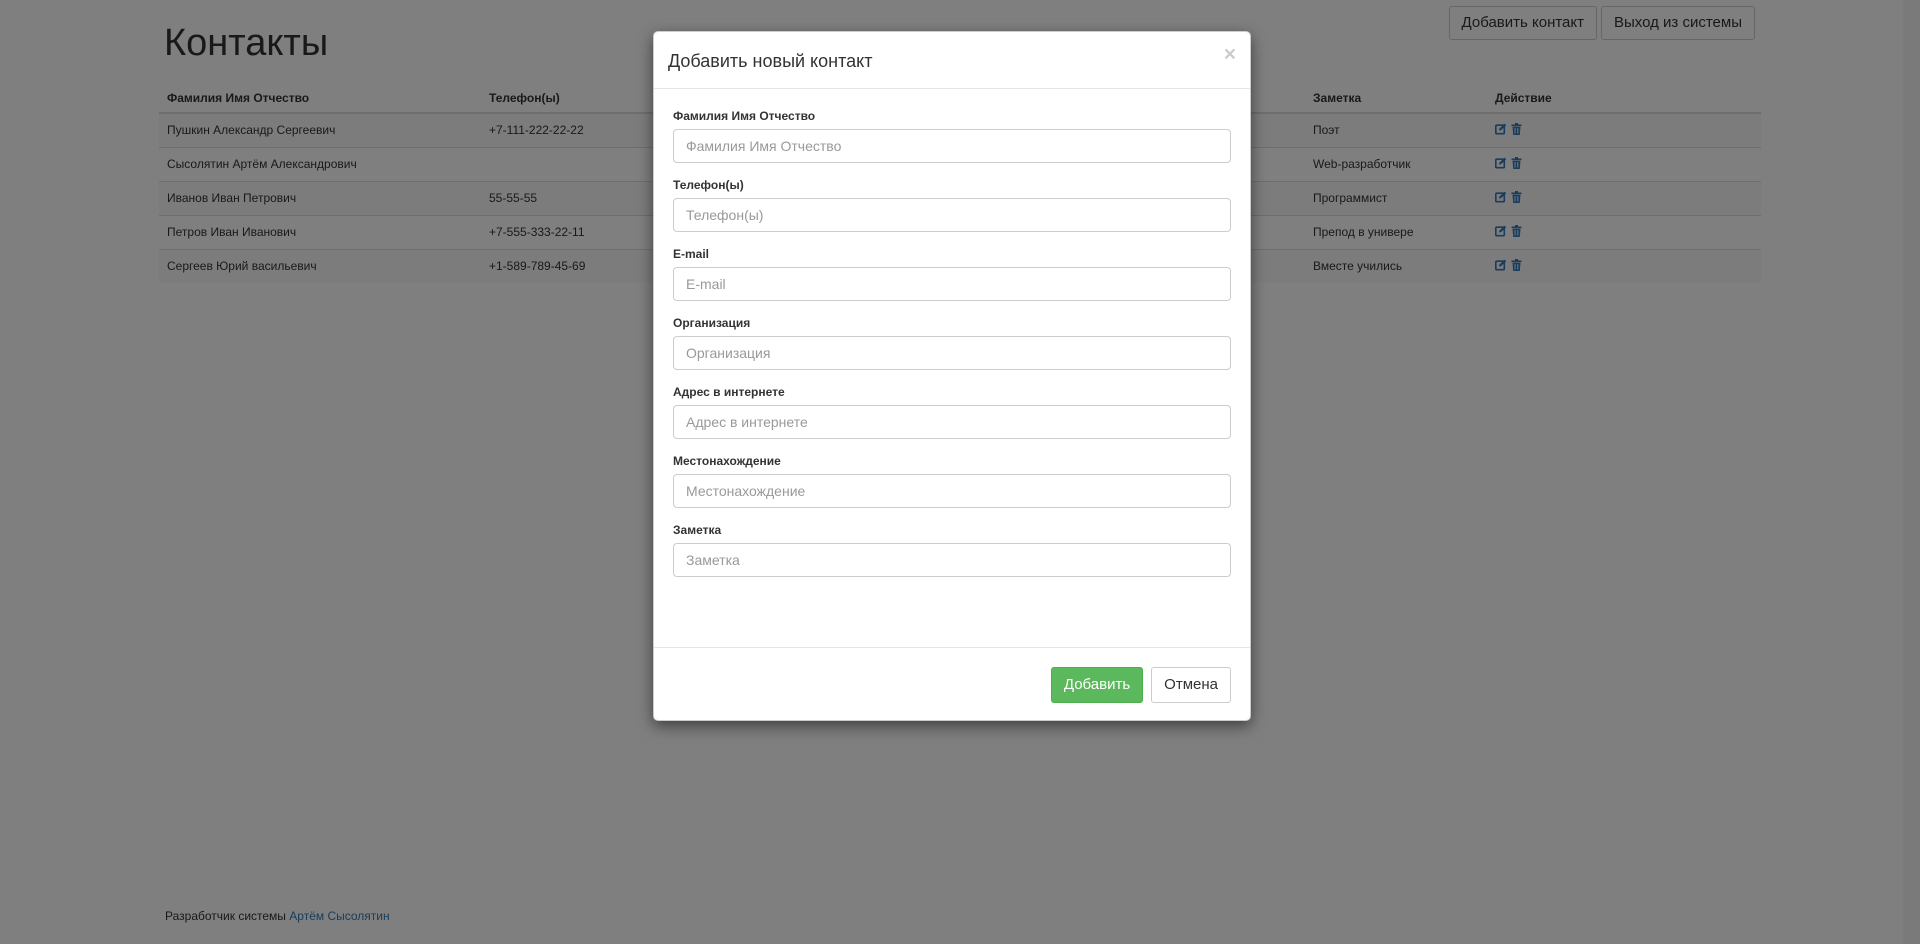 Image resolution: width=1920 pixels, height=944 pixels. What do you see at coordinates (952, 284) in the screenshot?
I see `email-input` at bounding box center [952, 284].